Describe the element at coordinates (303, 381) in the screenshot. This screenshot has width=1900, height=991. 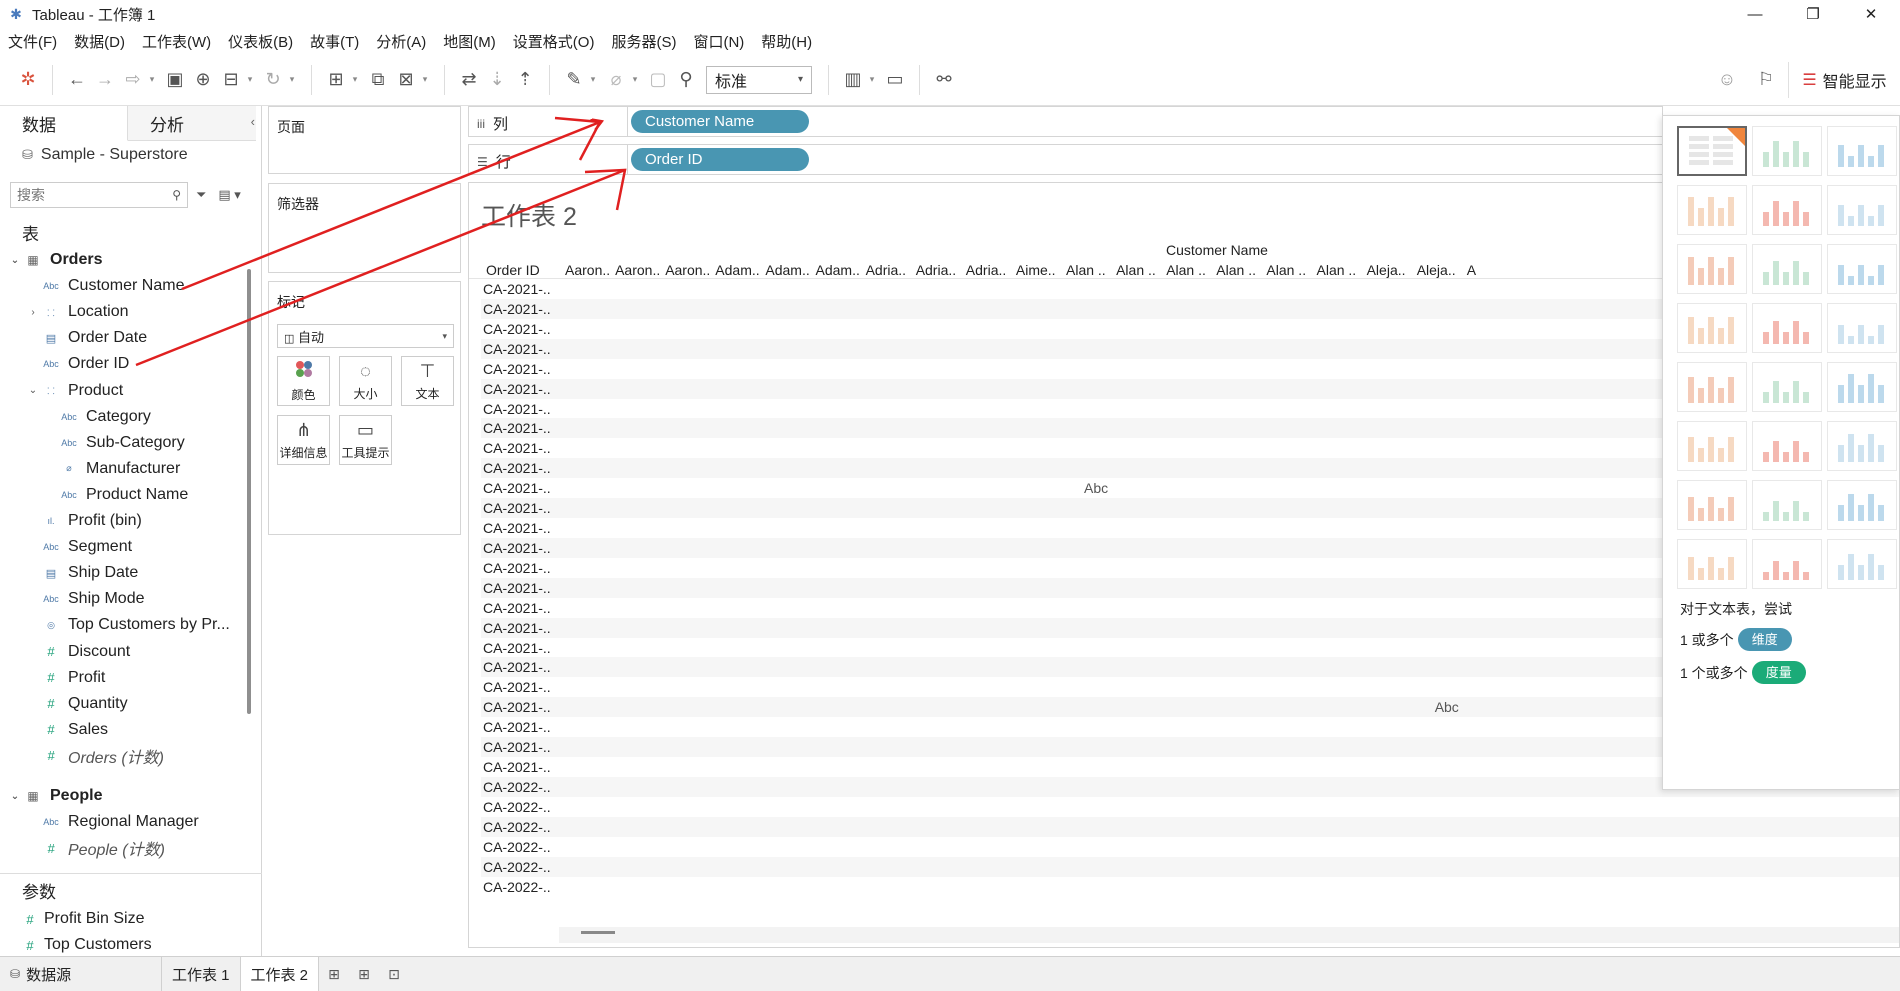
I see `color-button: 颜色` at that location.